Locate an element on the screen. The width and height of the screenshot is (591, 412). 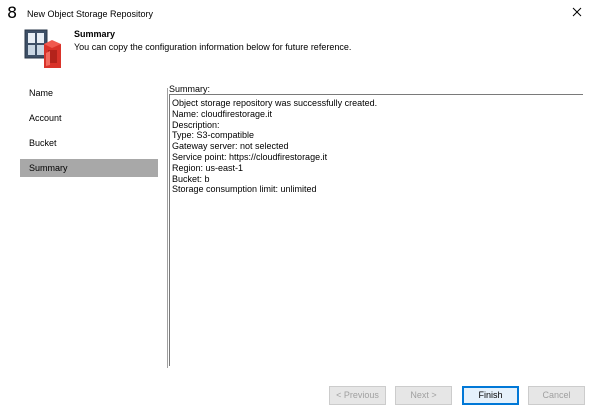
summary-line: Name: cloudfirestorage.it is located at coordinates (222, 113).